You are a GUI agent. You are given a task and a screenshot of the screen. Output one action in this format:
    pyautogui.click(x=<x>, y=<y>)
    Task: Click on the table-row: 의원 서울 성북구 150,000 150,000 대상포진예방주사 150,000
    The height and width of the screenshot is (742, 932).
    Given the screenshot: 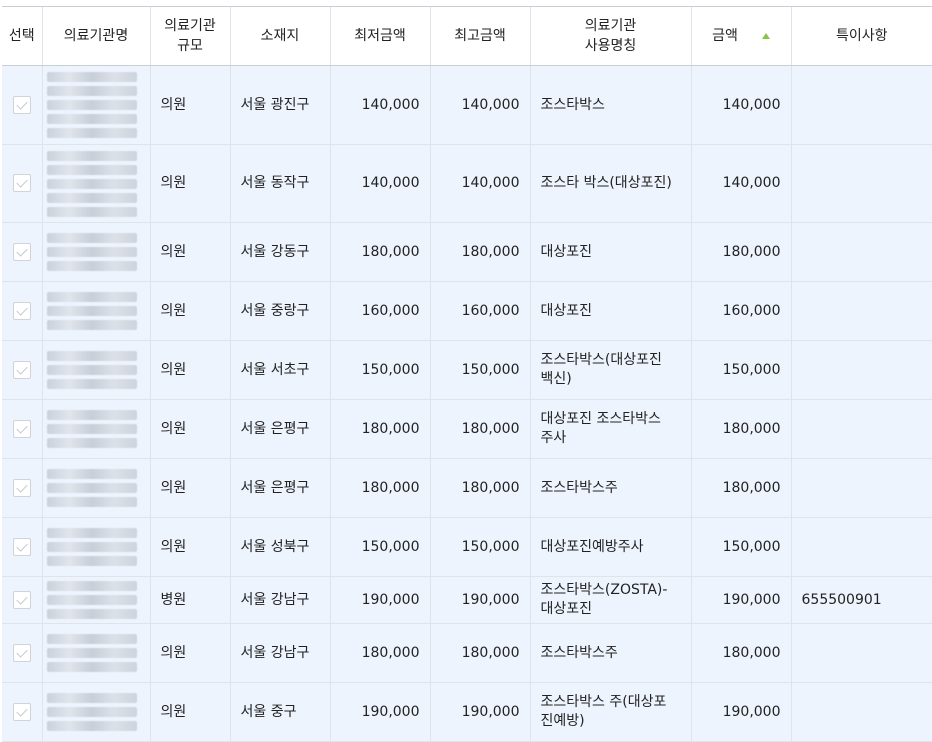 What is the action you would take?
    pyautogui.click(x=467, y=547)
    